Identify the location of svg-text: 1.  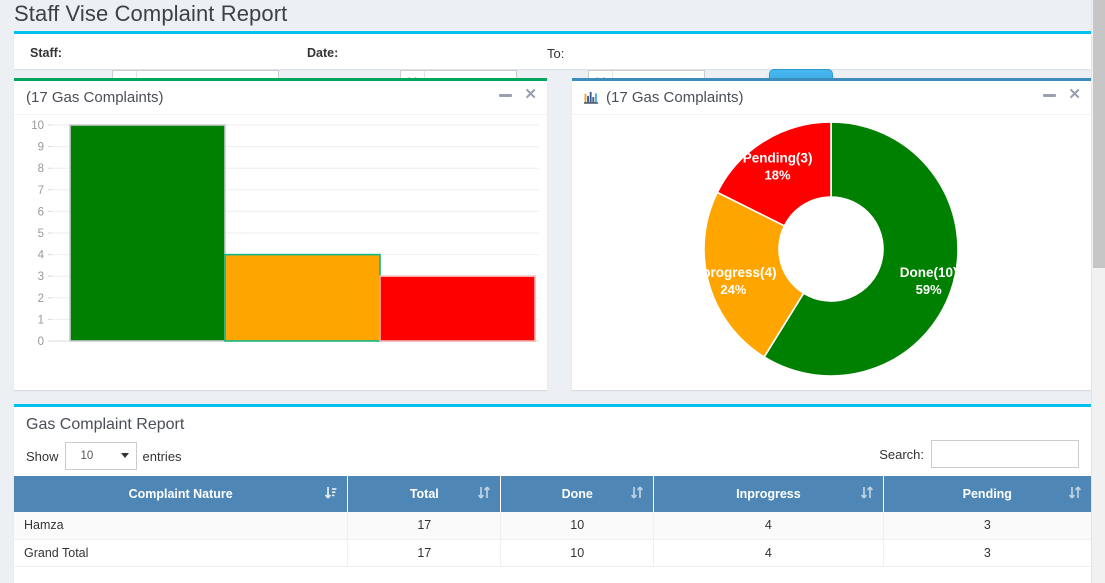
(41, 320).